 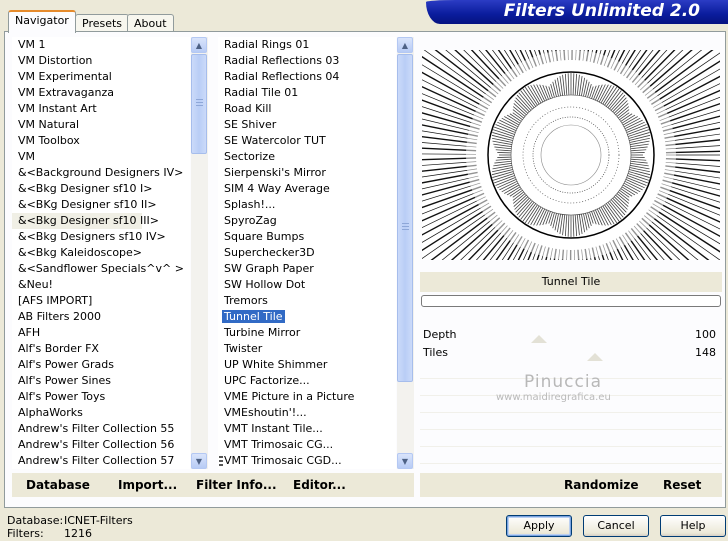 I want to click on category-list-item: VM Natural, so click(x=45, y=125).